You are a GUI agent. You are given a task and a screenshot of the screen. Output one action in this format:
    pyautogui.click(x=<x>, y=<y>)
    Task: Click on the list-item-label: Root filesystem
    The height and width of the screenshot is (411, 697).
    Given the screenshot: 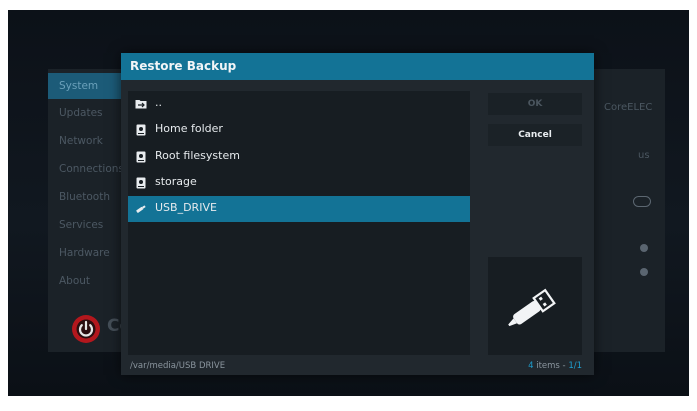 What is the action you would take?
    pyautogui.click(x=197, y=155)
    